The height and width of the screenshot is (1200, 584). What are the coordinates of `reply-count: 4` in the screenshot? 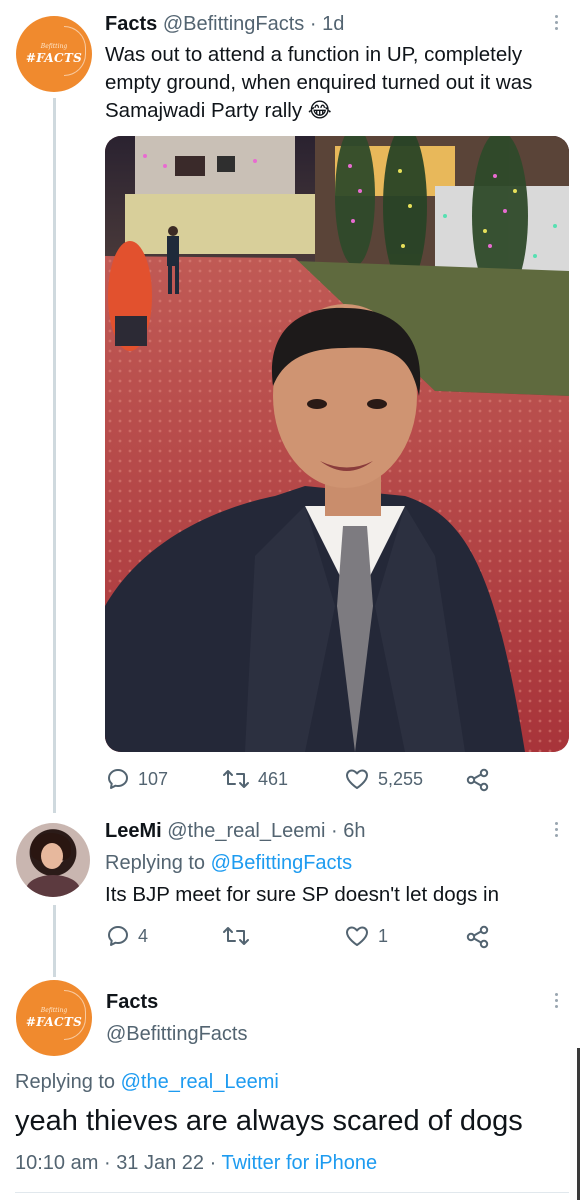 It's located at (143, 935).